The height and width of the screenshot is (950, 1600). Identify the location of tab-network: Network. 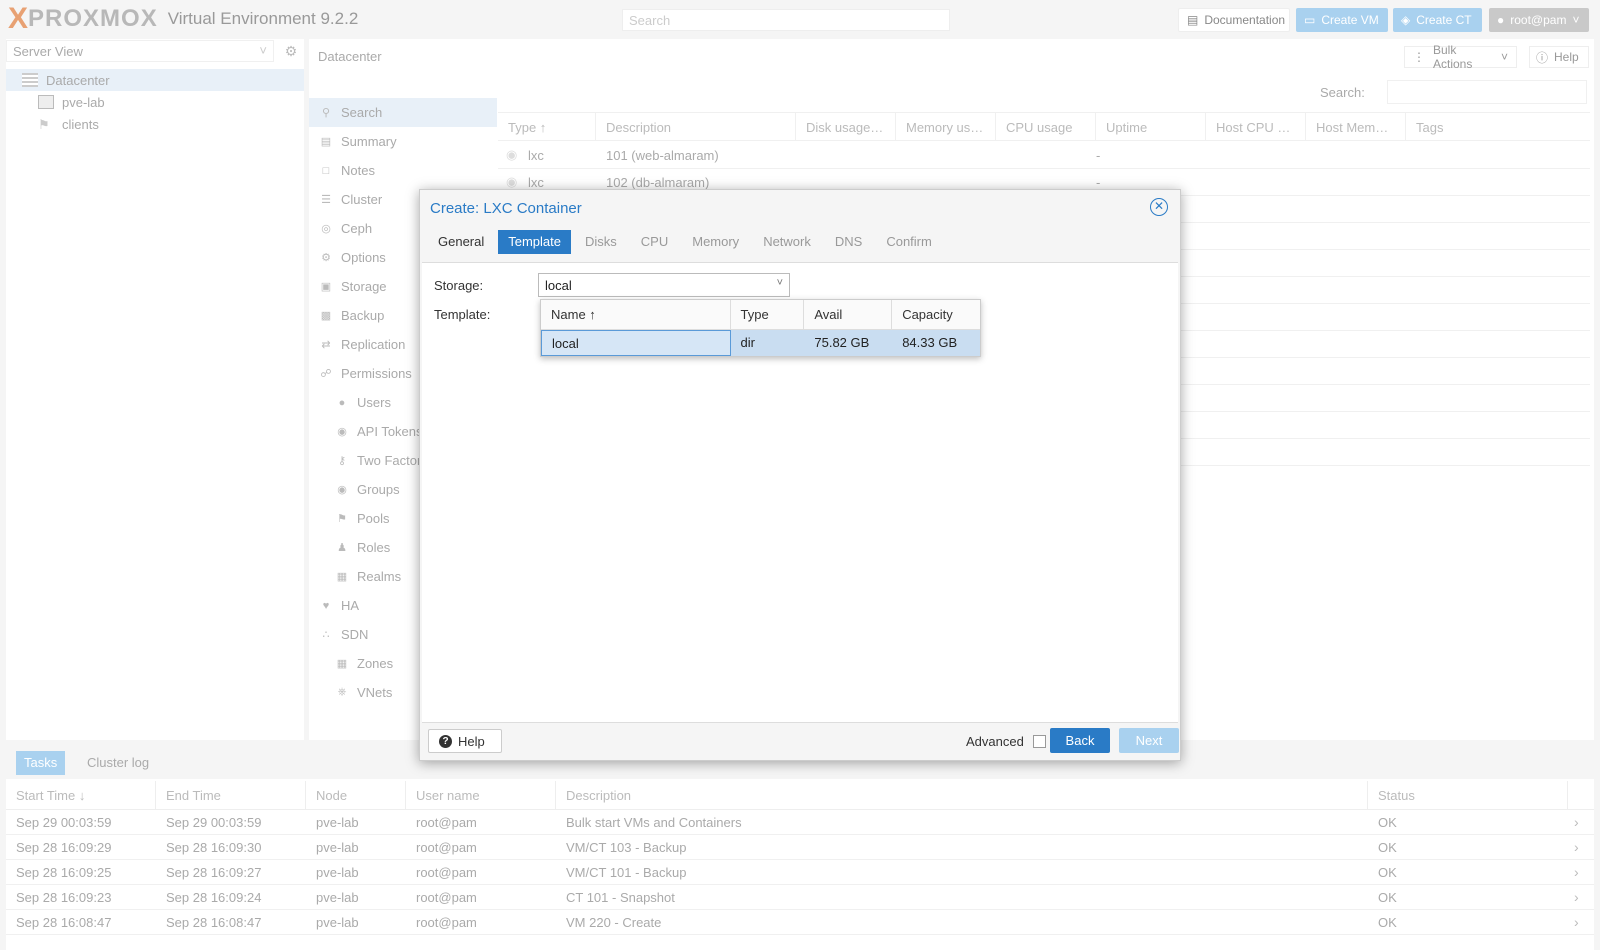
(787, 242).